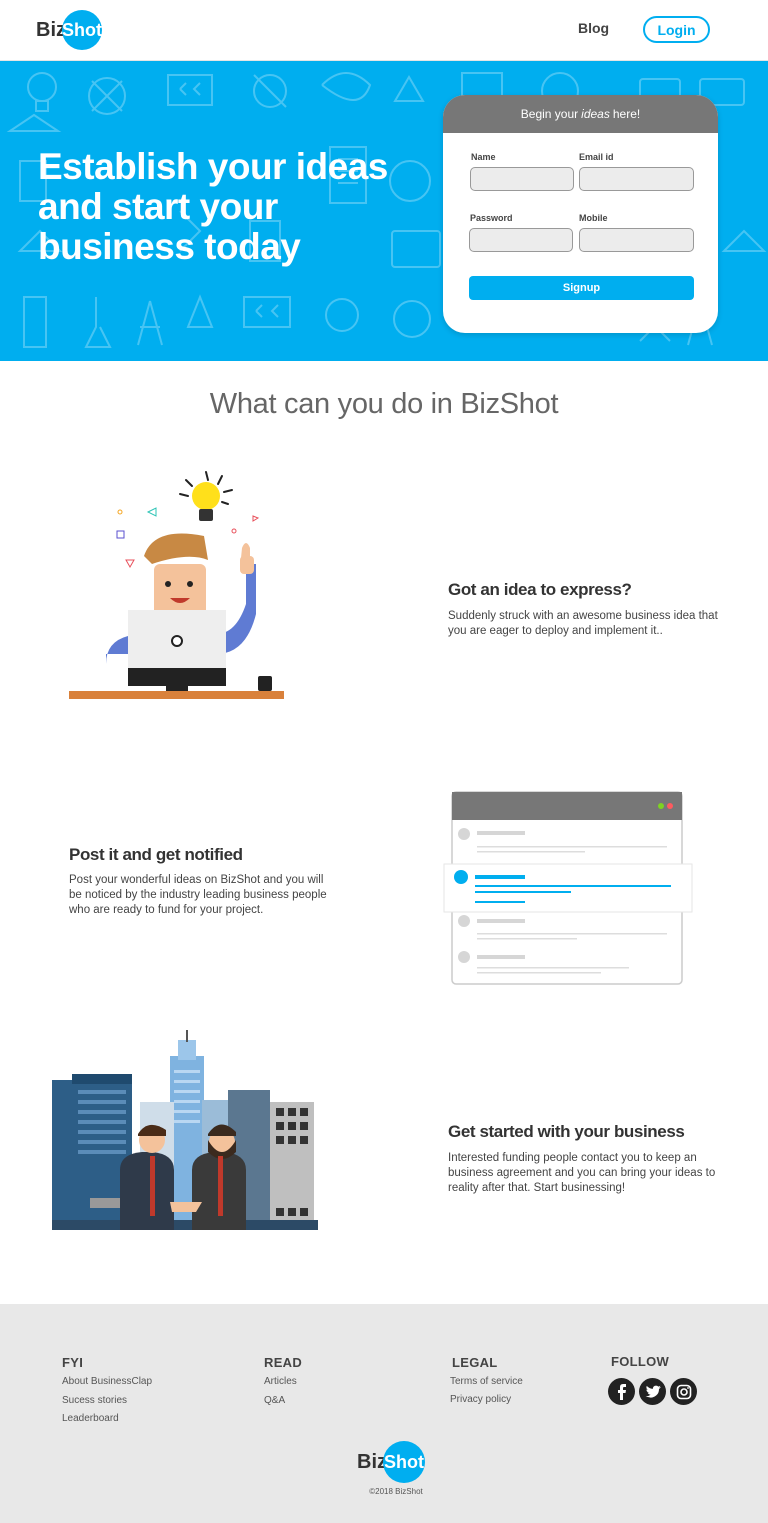 The image size is (768, 1523). I want to click on twitter-icon, so click(652, 1391).